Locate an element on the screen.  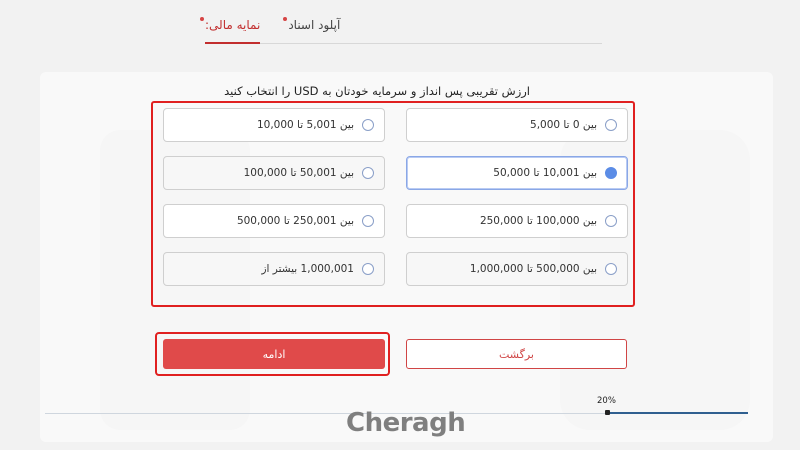
option-10001-50000: بین 10,001 تا 50,000 is located at coordinates (517, 173).